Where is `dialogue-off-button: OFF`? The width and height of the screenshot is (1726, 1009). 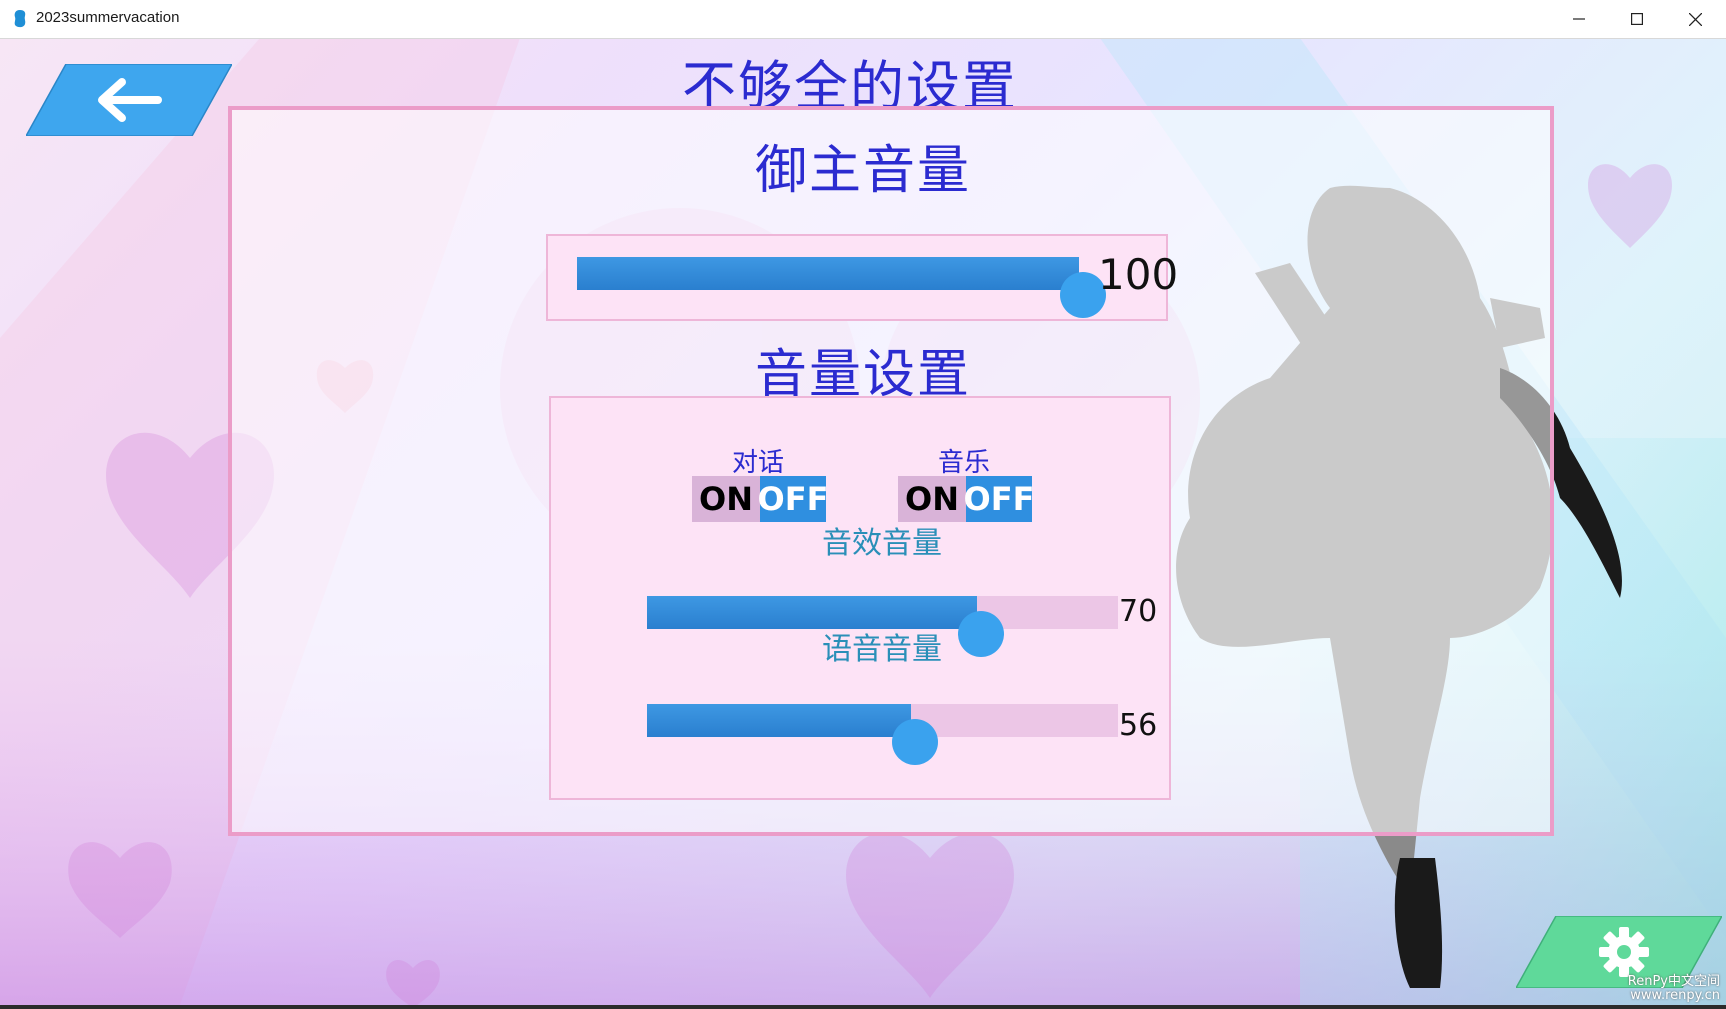 dialogue-off-button: OFF is located at coordinates (793, 499).